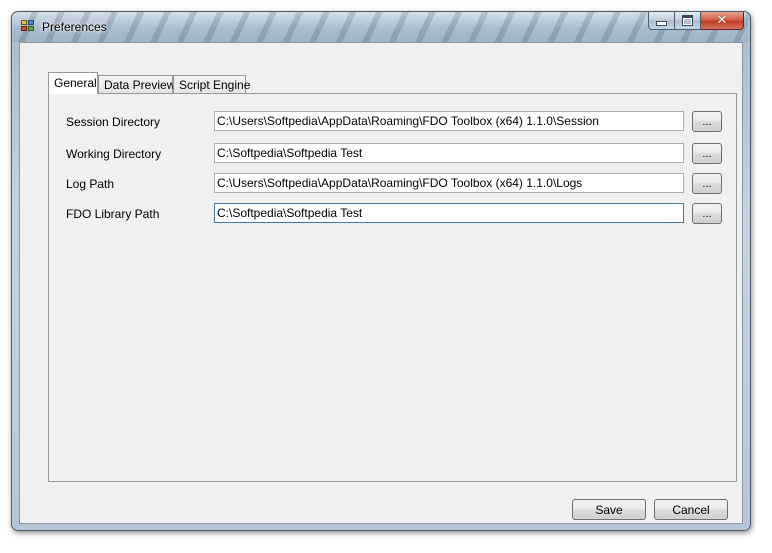 The height and width of the screenshot is (553, 772). Describe the element at coordinates (691, 509) in the screenshot. I see `cancel-button: Cancel` at that location.